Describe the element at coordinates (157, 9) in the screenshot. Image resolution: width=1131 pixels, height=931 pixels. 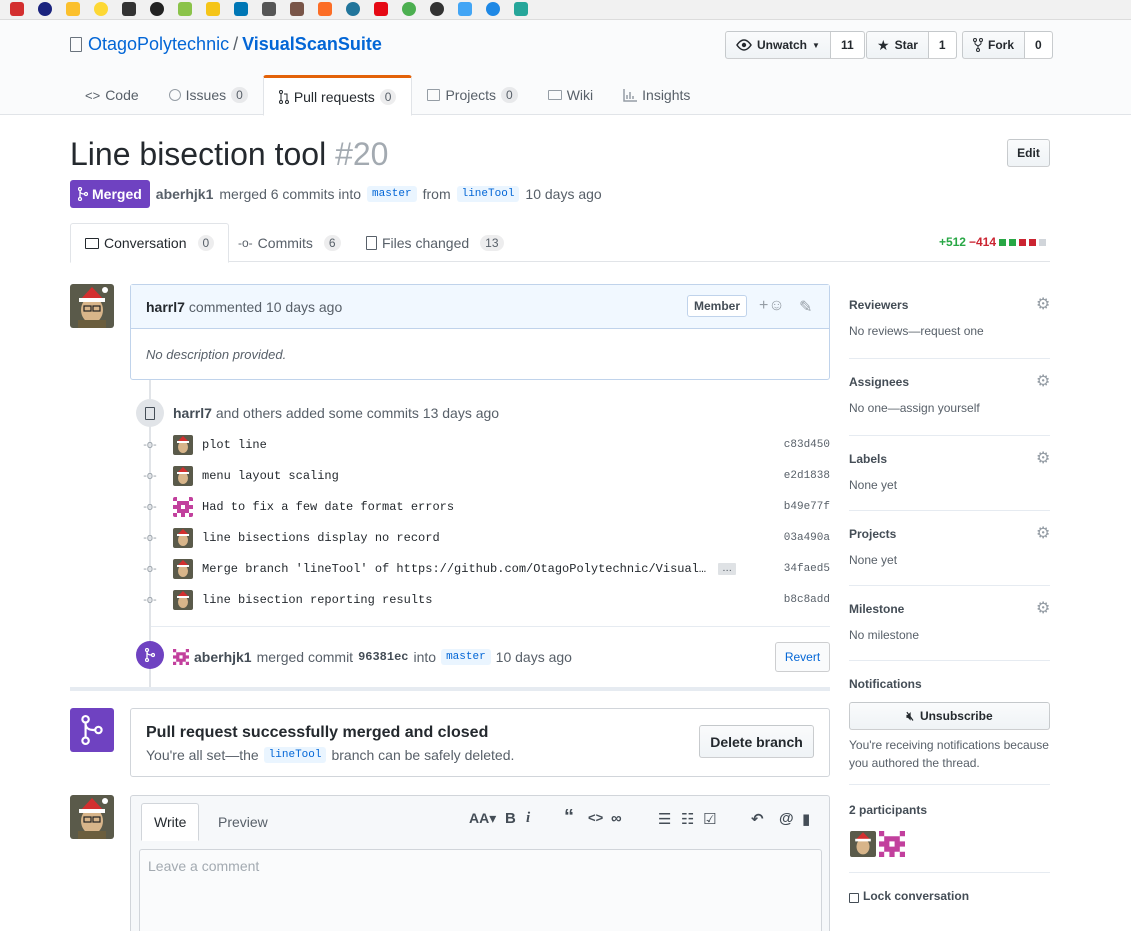
I see `github-icon` at that location.